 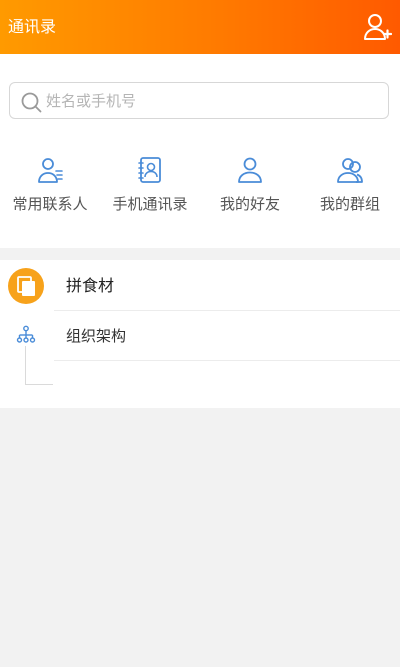 What do you see at coordinates (50, 204) in the screenshot?
I see `frequent-contacts-label: 常用联系人` at bounding box center [50, 204].